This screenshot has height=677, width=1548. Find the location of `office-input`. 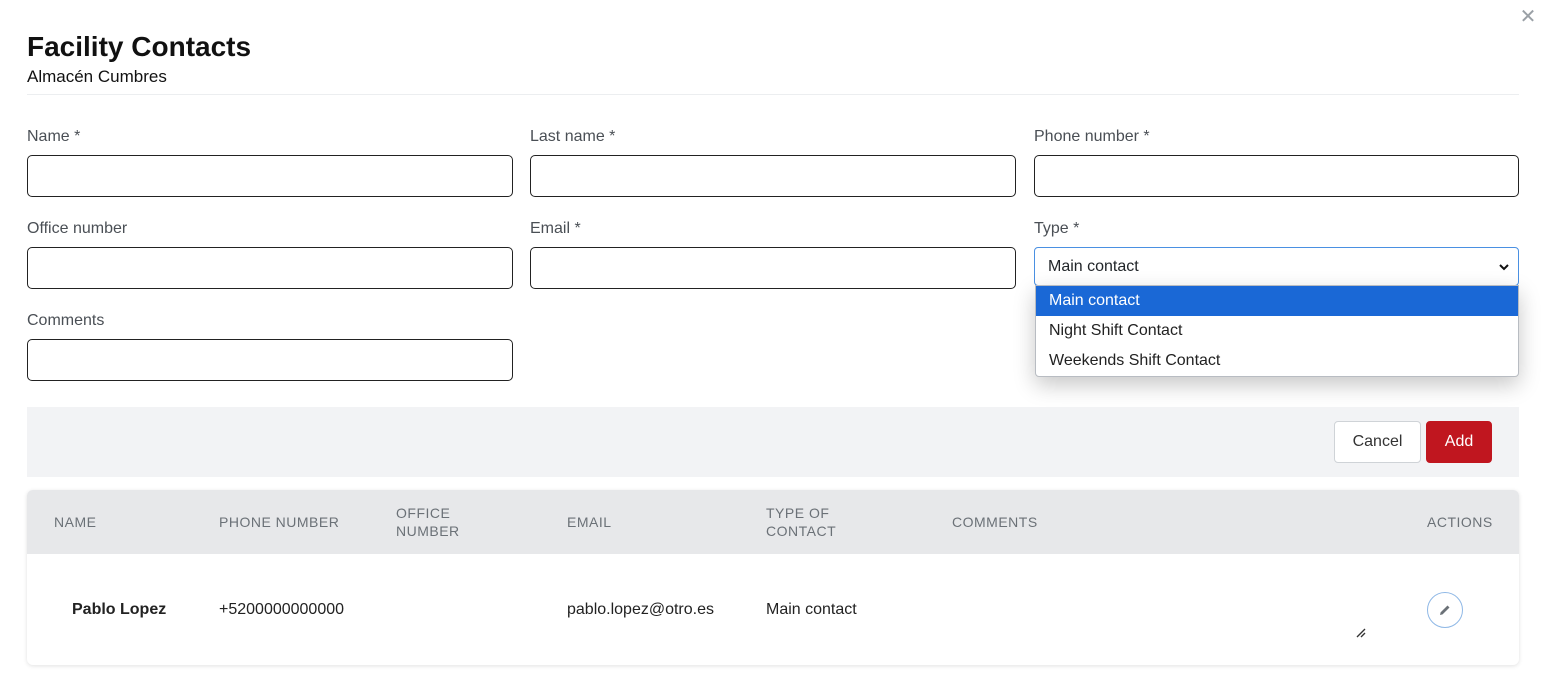

office-input is located at coordinates (270, 268).